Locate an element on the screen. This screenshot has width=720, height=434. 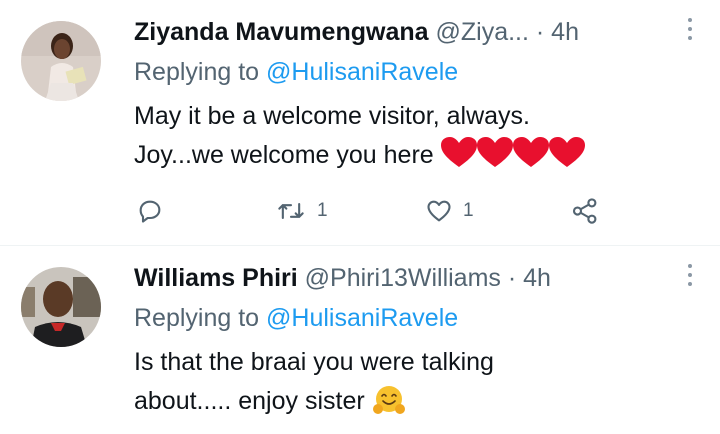
retweet-button: 1 is located at coordinates (301, 211).